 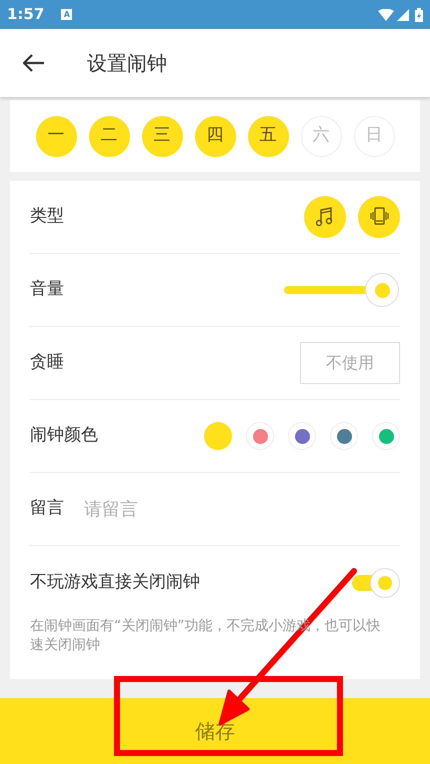 What do you see at coordinates (109, 136) in the screenshot?
I see `day-toggle: 二` at bounding box center [109, 136].